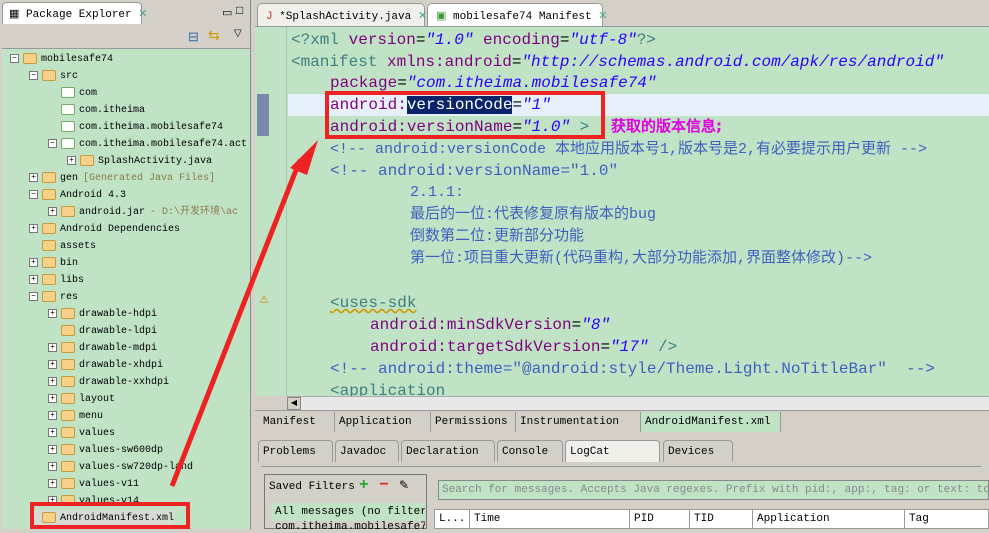  What do you see at coordinates (243, 313) in the screenshot?
I see `annotation-arrow` at bounding box center [243, 313].